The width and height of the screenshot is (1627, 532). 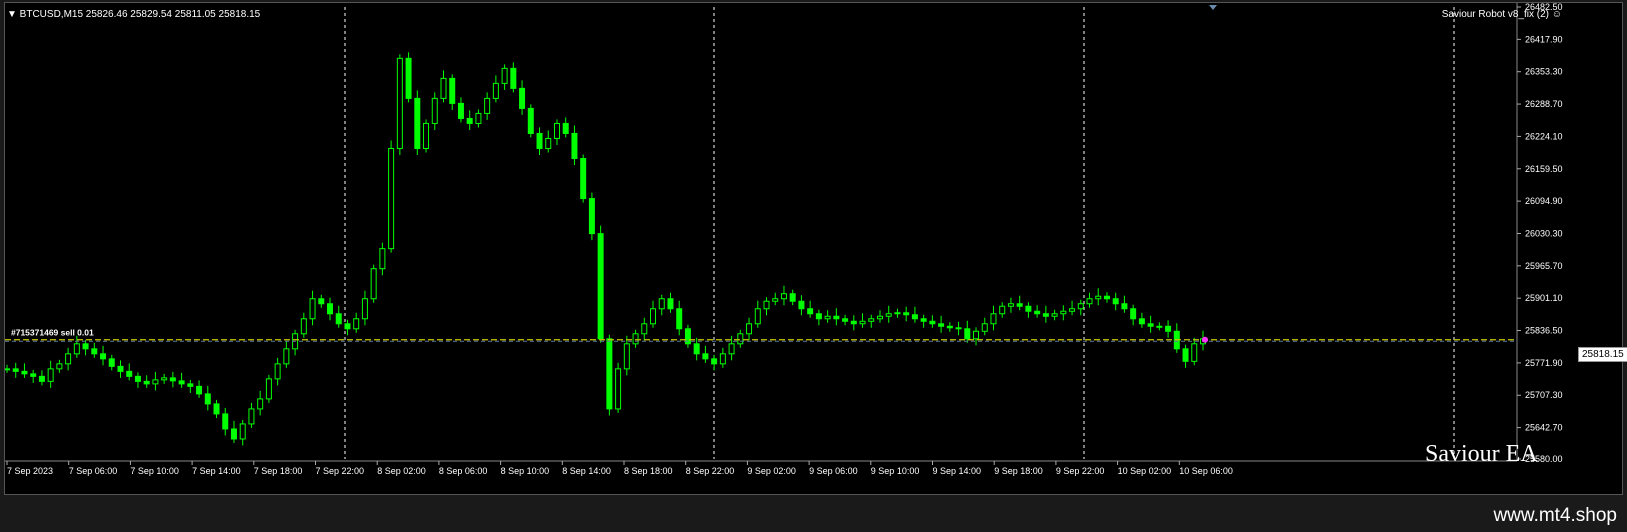 I want to click on x-tick-label: 8 Sep 14:00, so click(x=586, y=471).